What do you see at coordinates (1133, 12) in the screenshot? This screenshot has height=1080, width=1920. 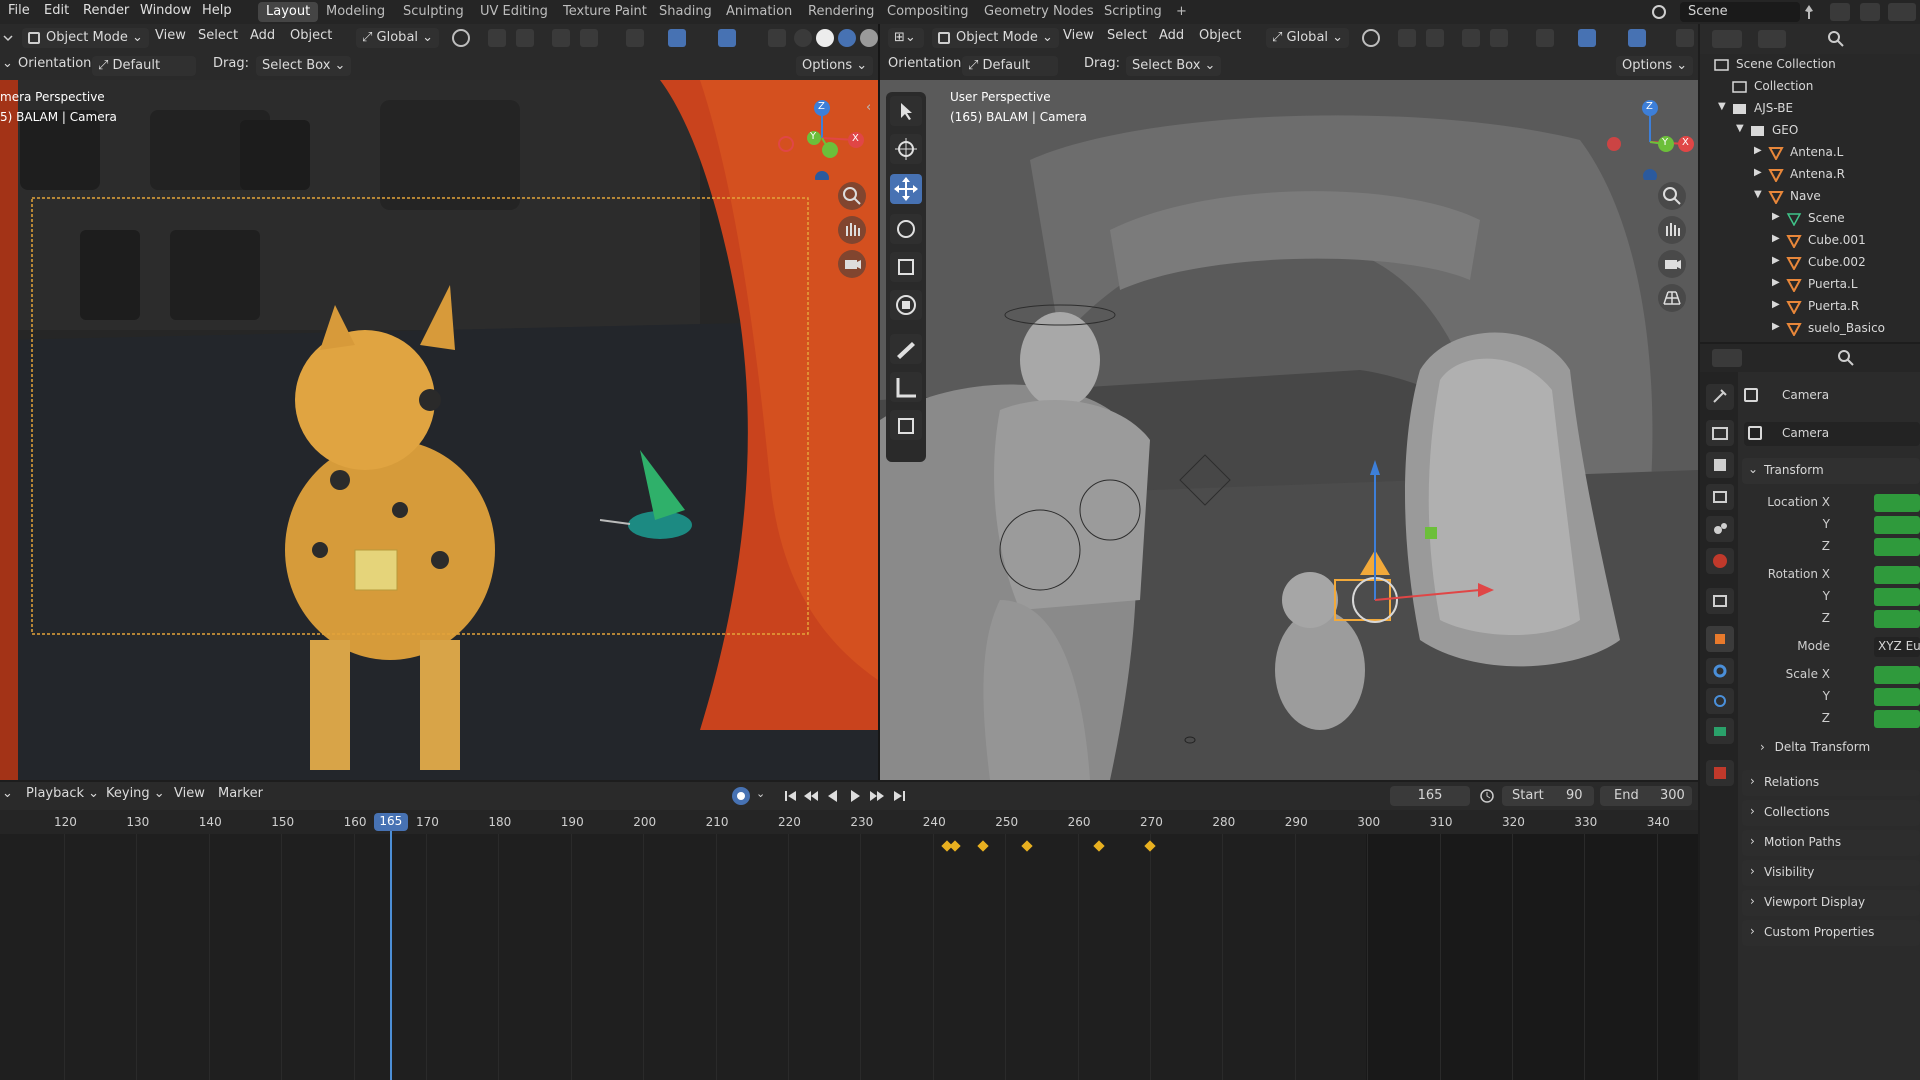 I see `tab-scripting: Scripting` at bounding box center [1133, 12].